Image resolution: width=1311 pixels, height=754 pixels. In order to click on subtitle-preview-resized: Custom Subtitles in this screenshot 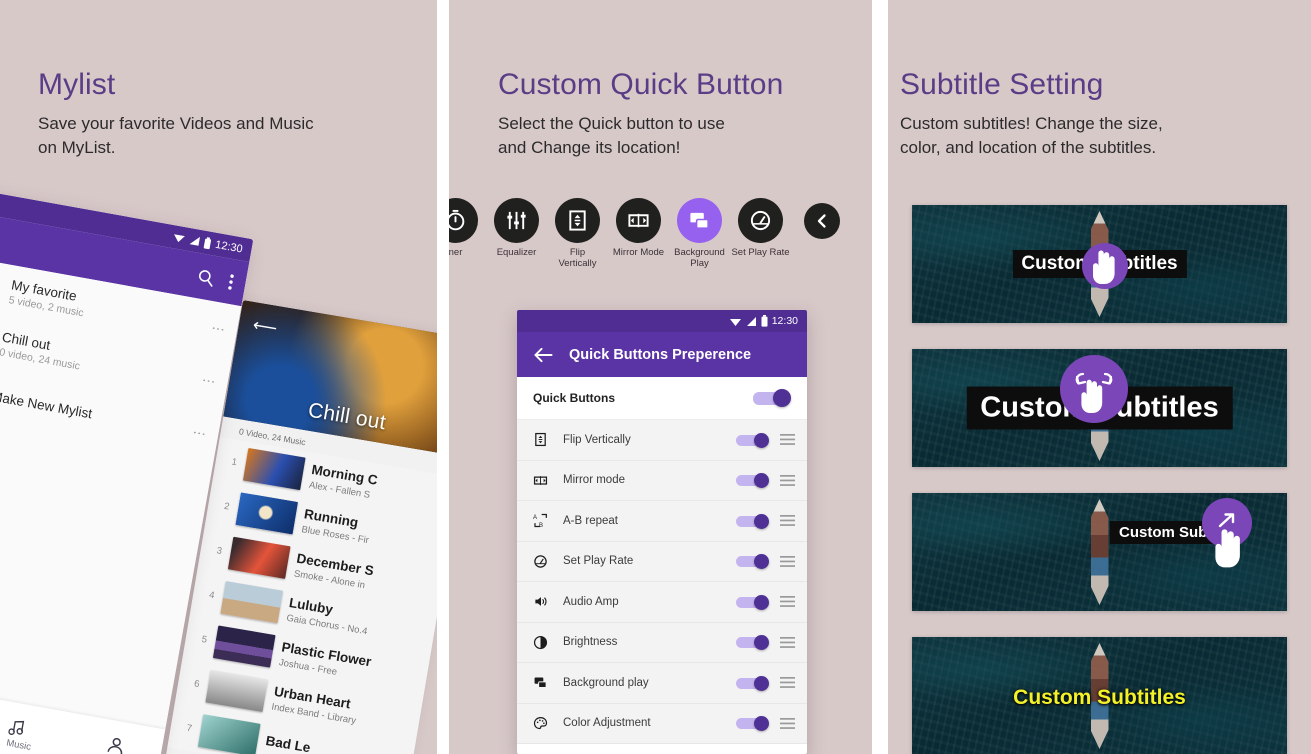, I will do `click(1099, 408)`.